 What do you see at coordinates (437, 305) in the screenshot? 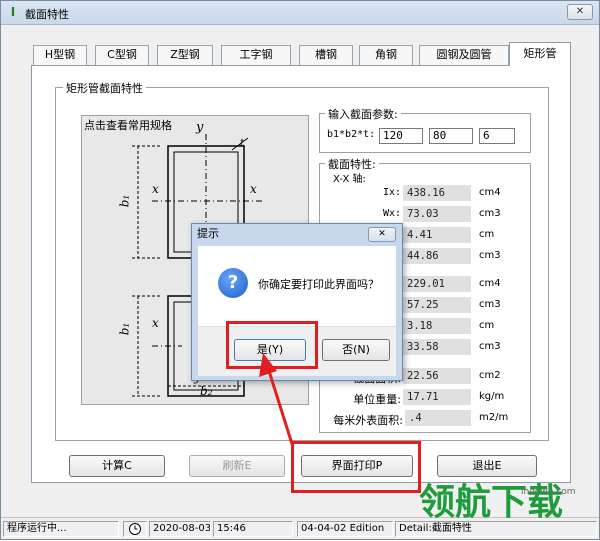
I see `prop-wy-value: 57.25` at bounding box center [437, 305].